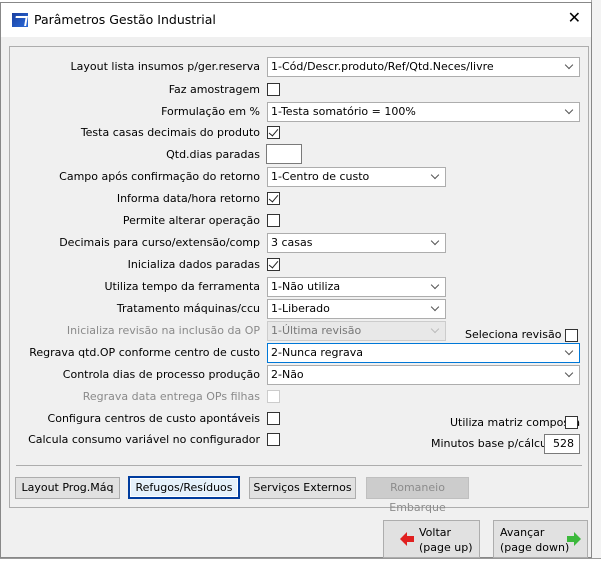 This screenshot has height=565, width=601. Describe the element at coordinates (423, 112) in the screenshot. I see `formulacao-select: 1-Testa somatório = 100%` at that location.